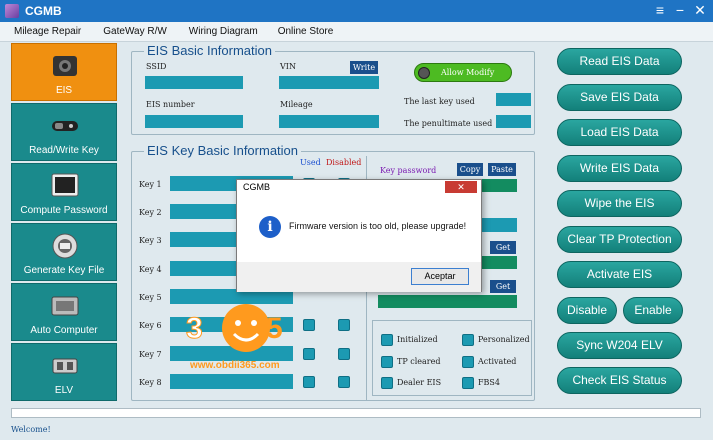 Image resolution: width=713 pixels, height=440 pixels. What do you see at coordinates (461, 187) in the screenshot?
I see `dialog-close-button: ✕` at bounding box center [461, 187].